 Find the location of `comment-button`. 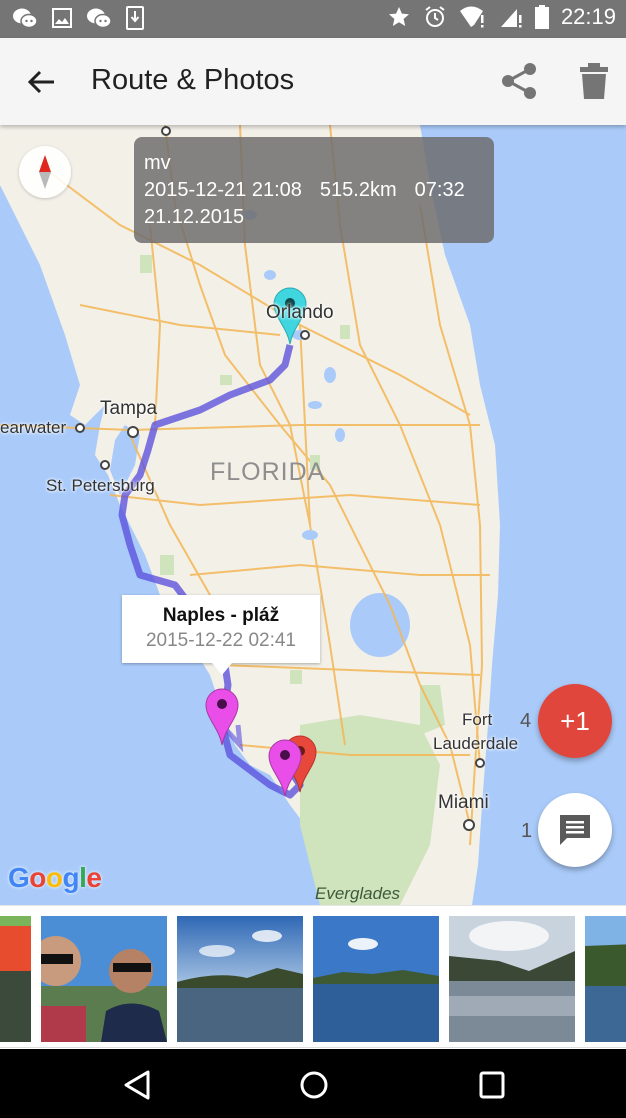

comment-button is located at coordinates (575, 830).